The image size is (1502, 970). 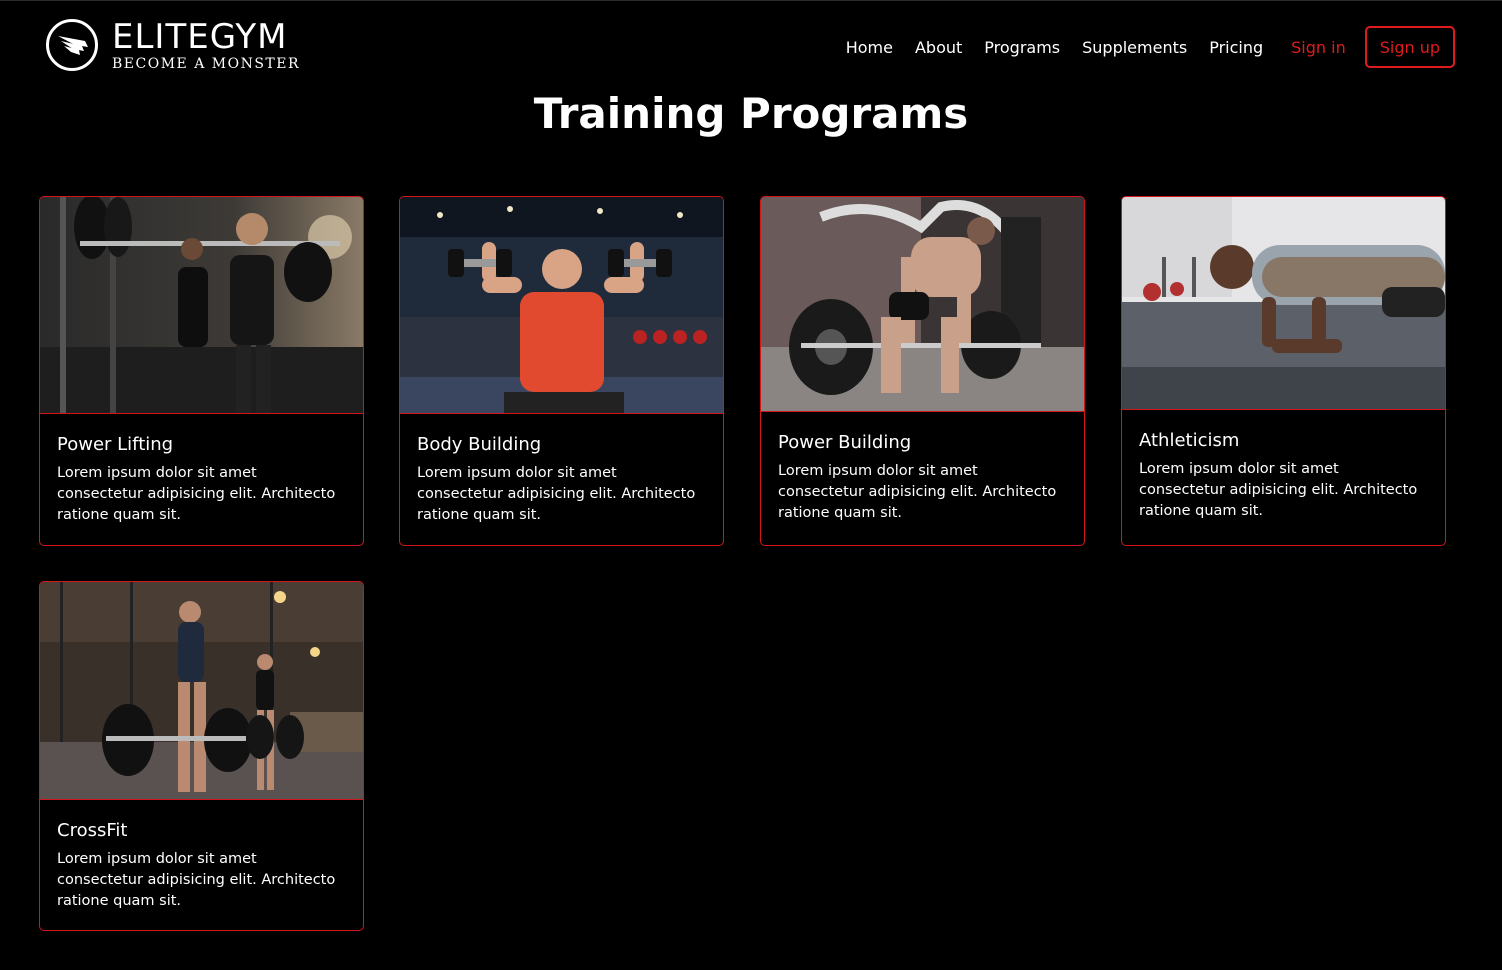 What do you see at coordinates (72, 45) in the screenshot?
I see `wing-icon` at bounding box center [72, 45].